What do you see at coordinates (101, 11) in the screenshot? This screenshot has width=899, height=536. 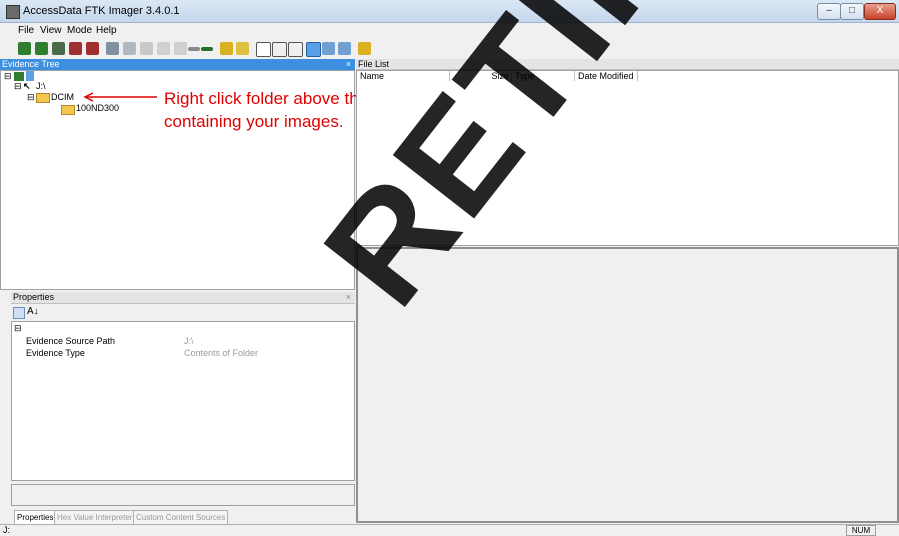 I see `window-title: AccessData FTK Imager 3.4.0.1` at bounding box center [101, 11].